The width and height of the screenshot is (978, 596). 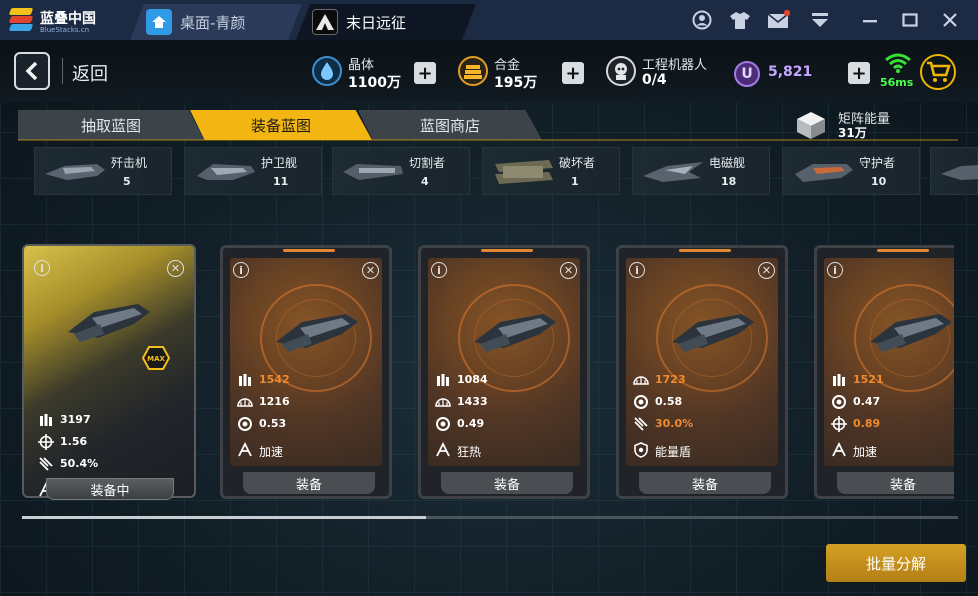 I want to click on close-window-icon, so click(x=950, y=20).